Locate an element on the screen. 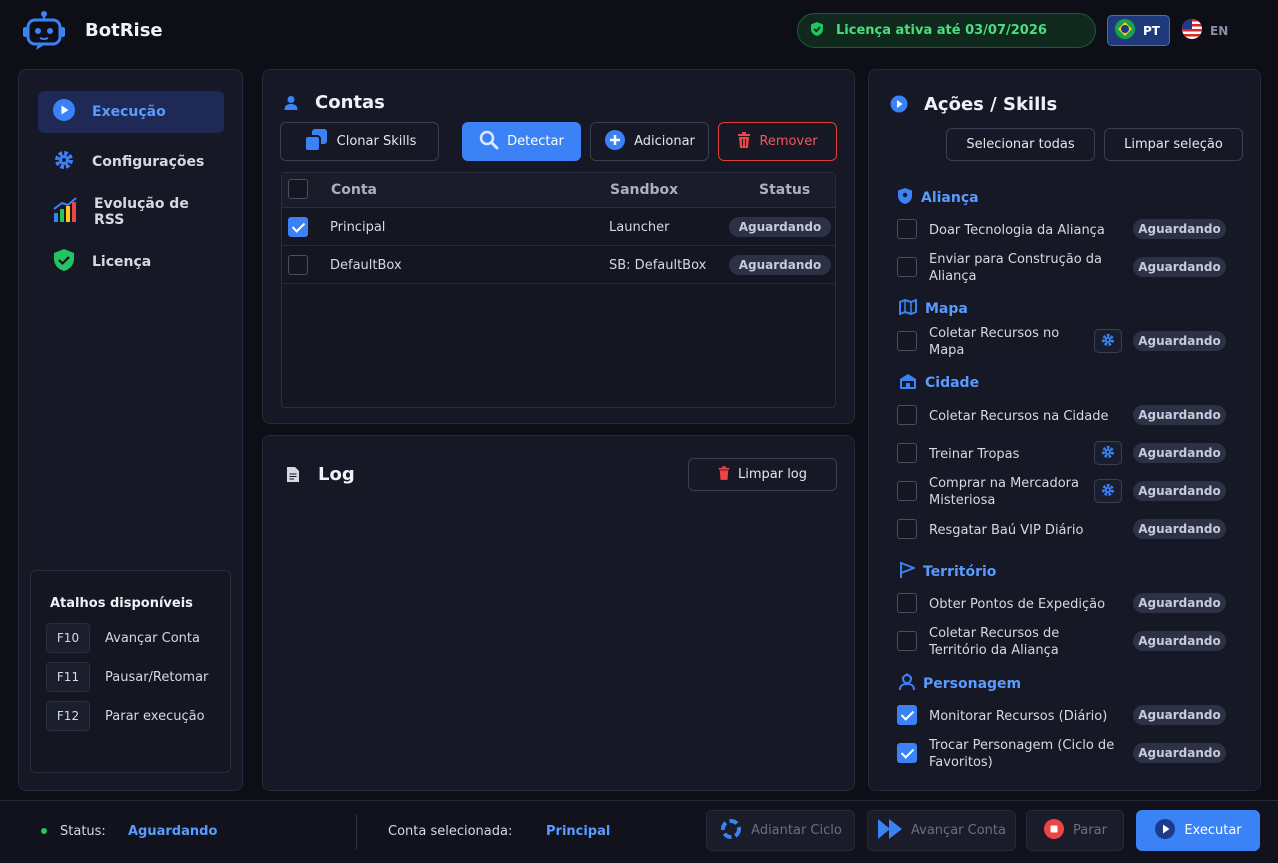 This screenshot has height=863, width=1278. user-icon is located at coordinates (291, 105).